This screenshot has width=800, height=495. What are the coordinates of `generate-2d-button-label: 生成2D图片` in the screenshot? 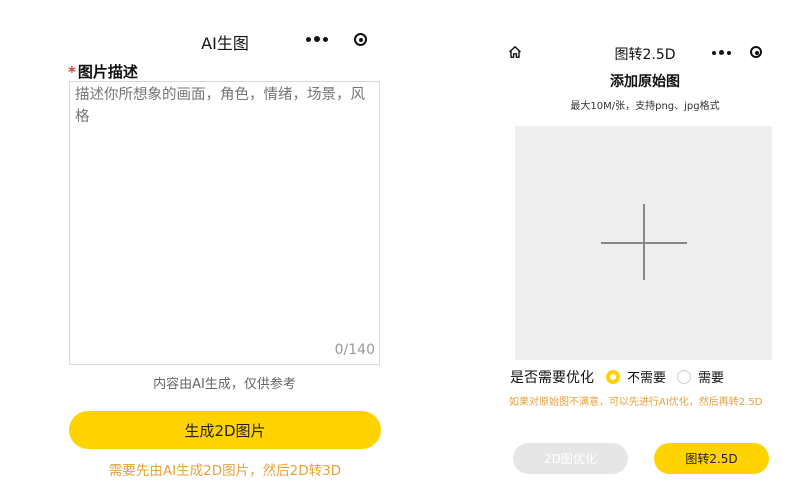 It's located at (225, 430).